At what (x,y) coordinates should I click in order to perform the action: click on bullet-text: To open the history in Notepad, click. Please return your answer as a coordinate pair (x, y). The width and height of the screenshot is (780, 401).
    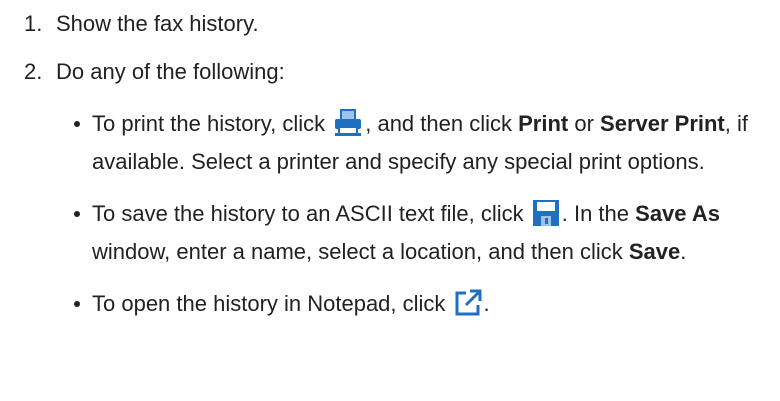
    Looking at the image, I should click on (272, 303).